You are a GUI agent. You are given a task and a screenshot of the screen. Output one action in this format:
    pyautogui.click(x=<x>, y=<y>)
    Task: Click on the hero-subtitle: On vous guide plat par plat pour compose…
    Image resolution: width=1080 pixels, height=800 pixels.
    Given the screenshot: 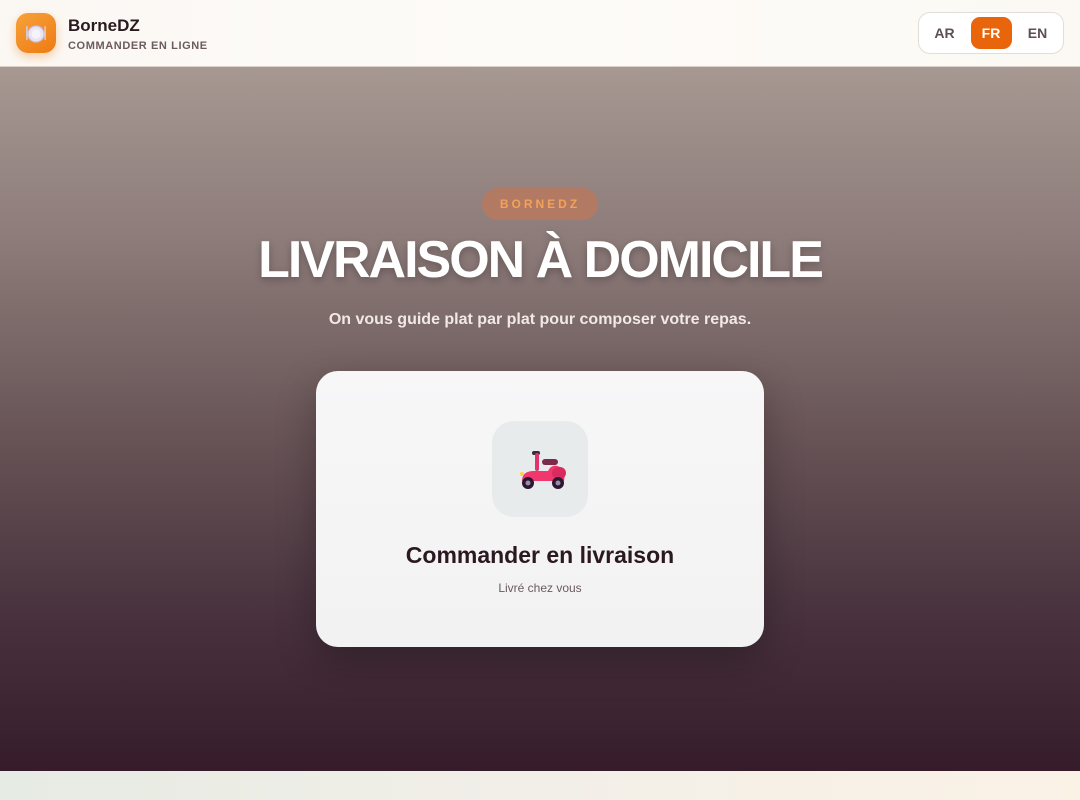 What is the action you would take?
    pyautogui.click(x=540, y=319)
    